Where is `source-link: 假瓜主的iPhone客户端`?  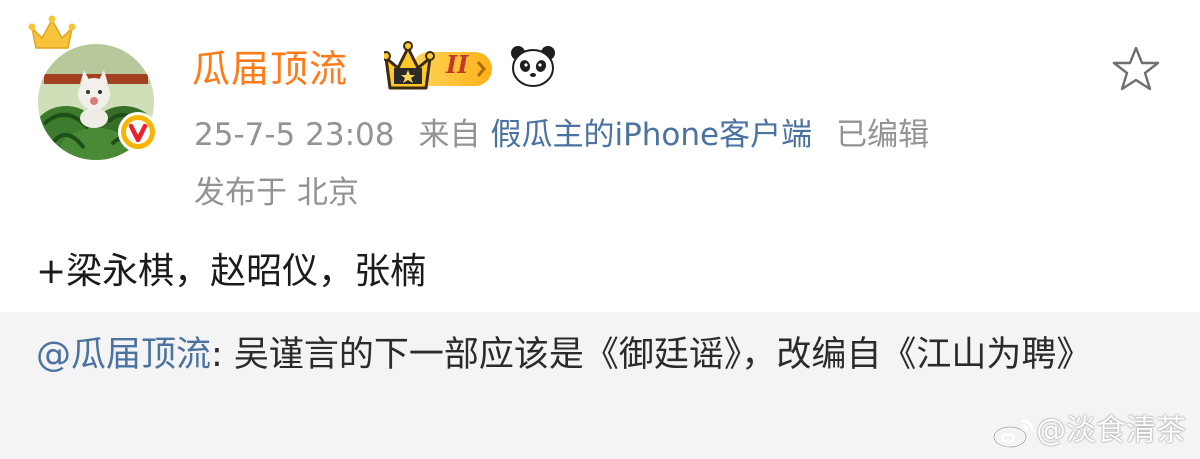 source-link: 假瓜主的iPhone客户端 is located at coordinates (651, 135).